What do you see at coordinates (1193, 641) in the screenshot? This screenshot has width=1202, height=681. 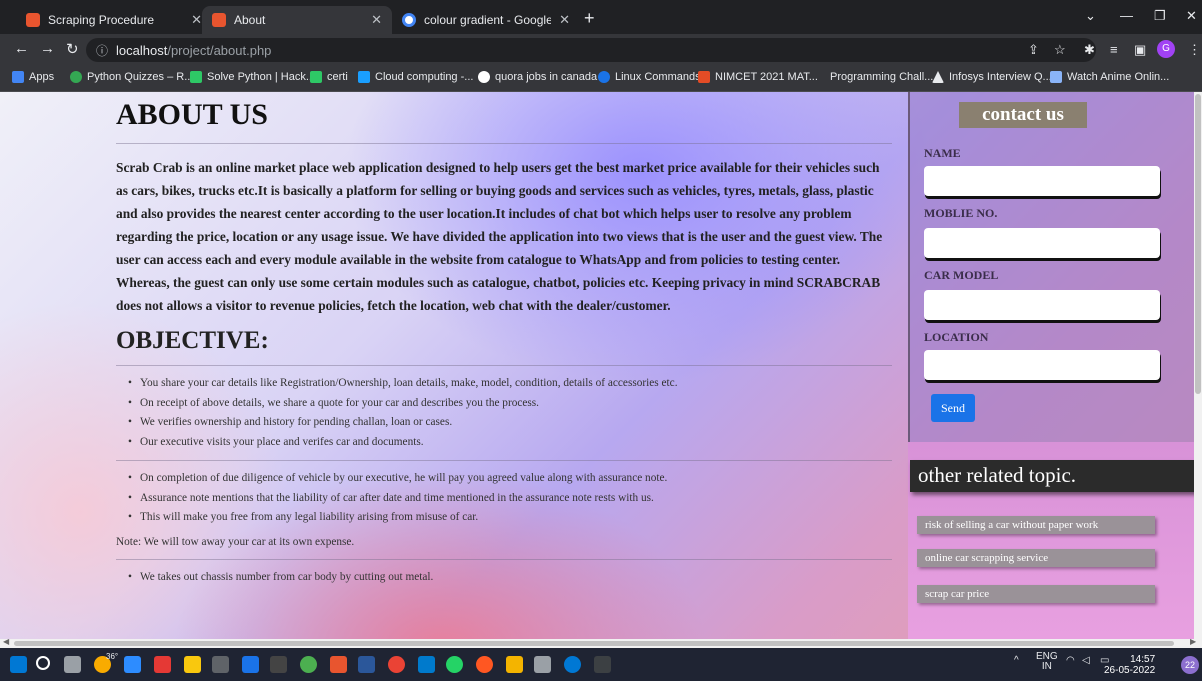 I see `scroll-right-arrow-icon: ▶` at bounding box center [1193, 641].